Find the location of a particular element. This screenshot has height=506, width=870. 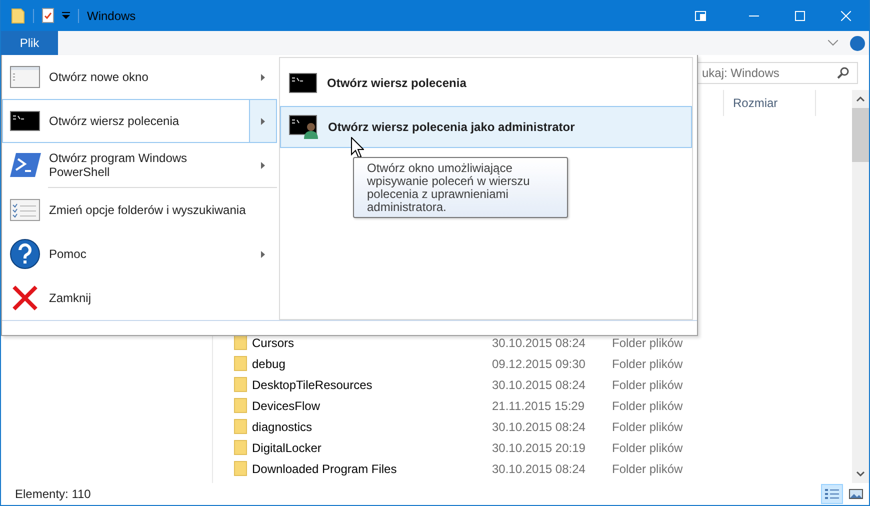

scrollbar is located at coordinates (860, 286).